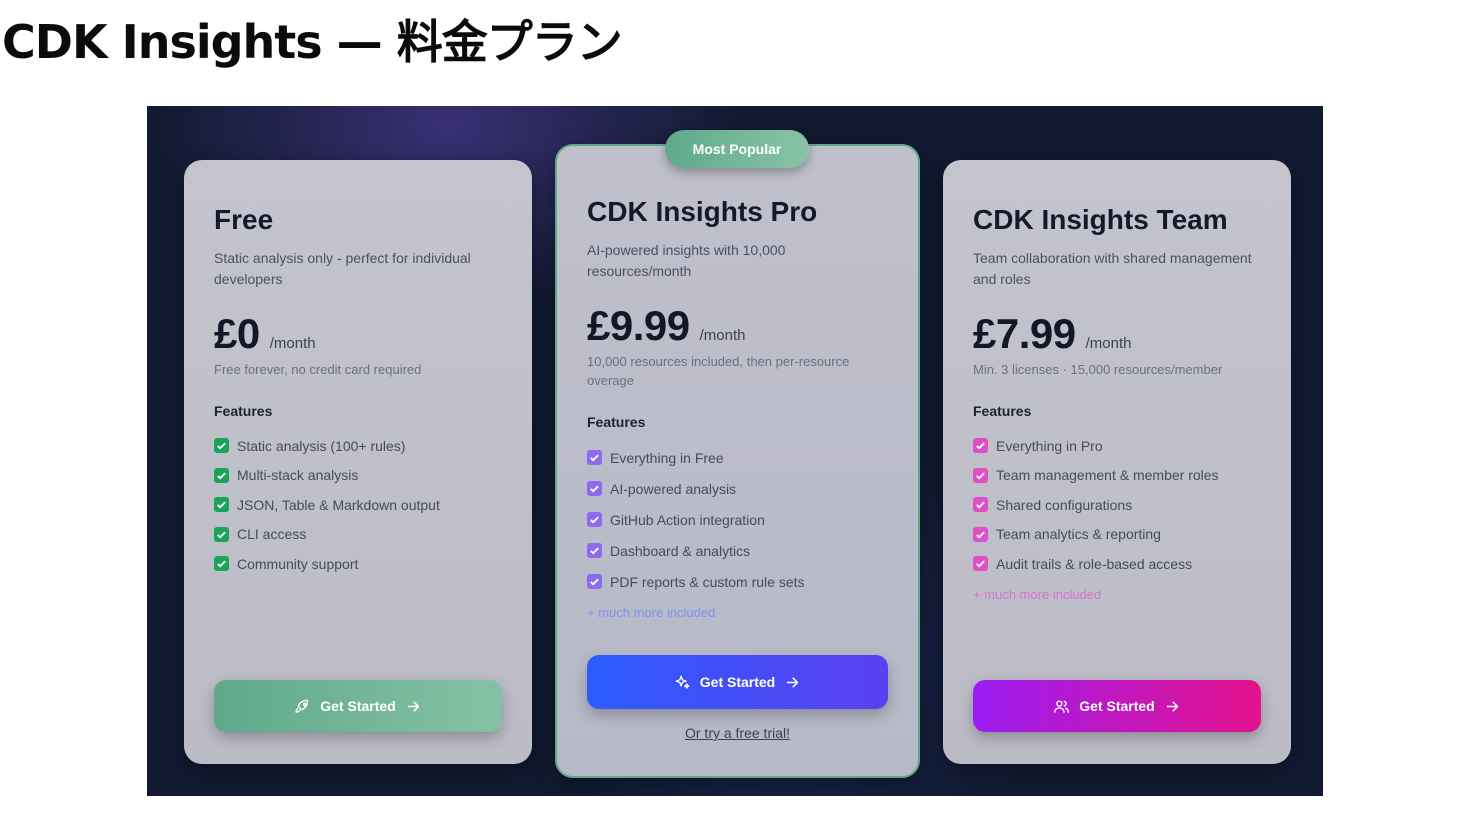 The height and width of the screenshot is (828, 1470). Describe the element at coordinates (358, 535) in the screenshot. I see `feature-item: CLI access` at that location.